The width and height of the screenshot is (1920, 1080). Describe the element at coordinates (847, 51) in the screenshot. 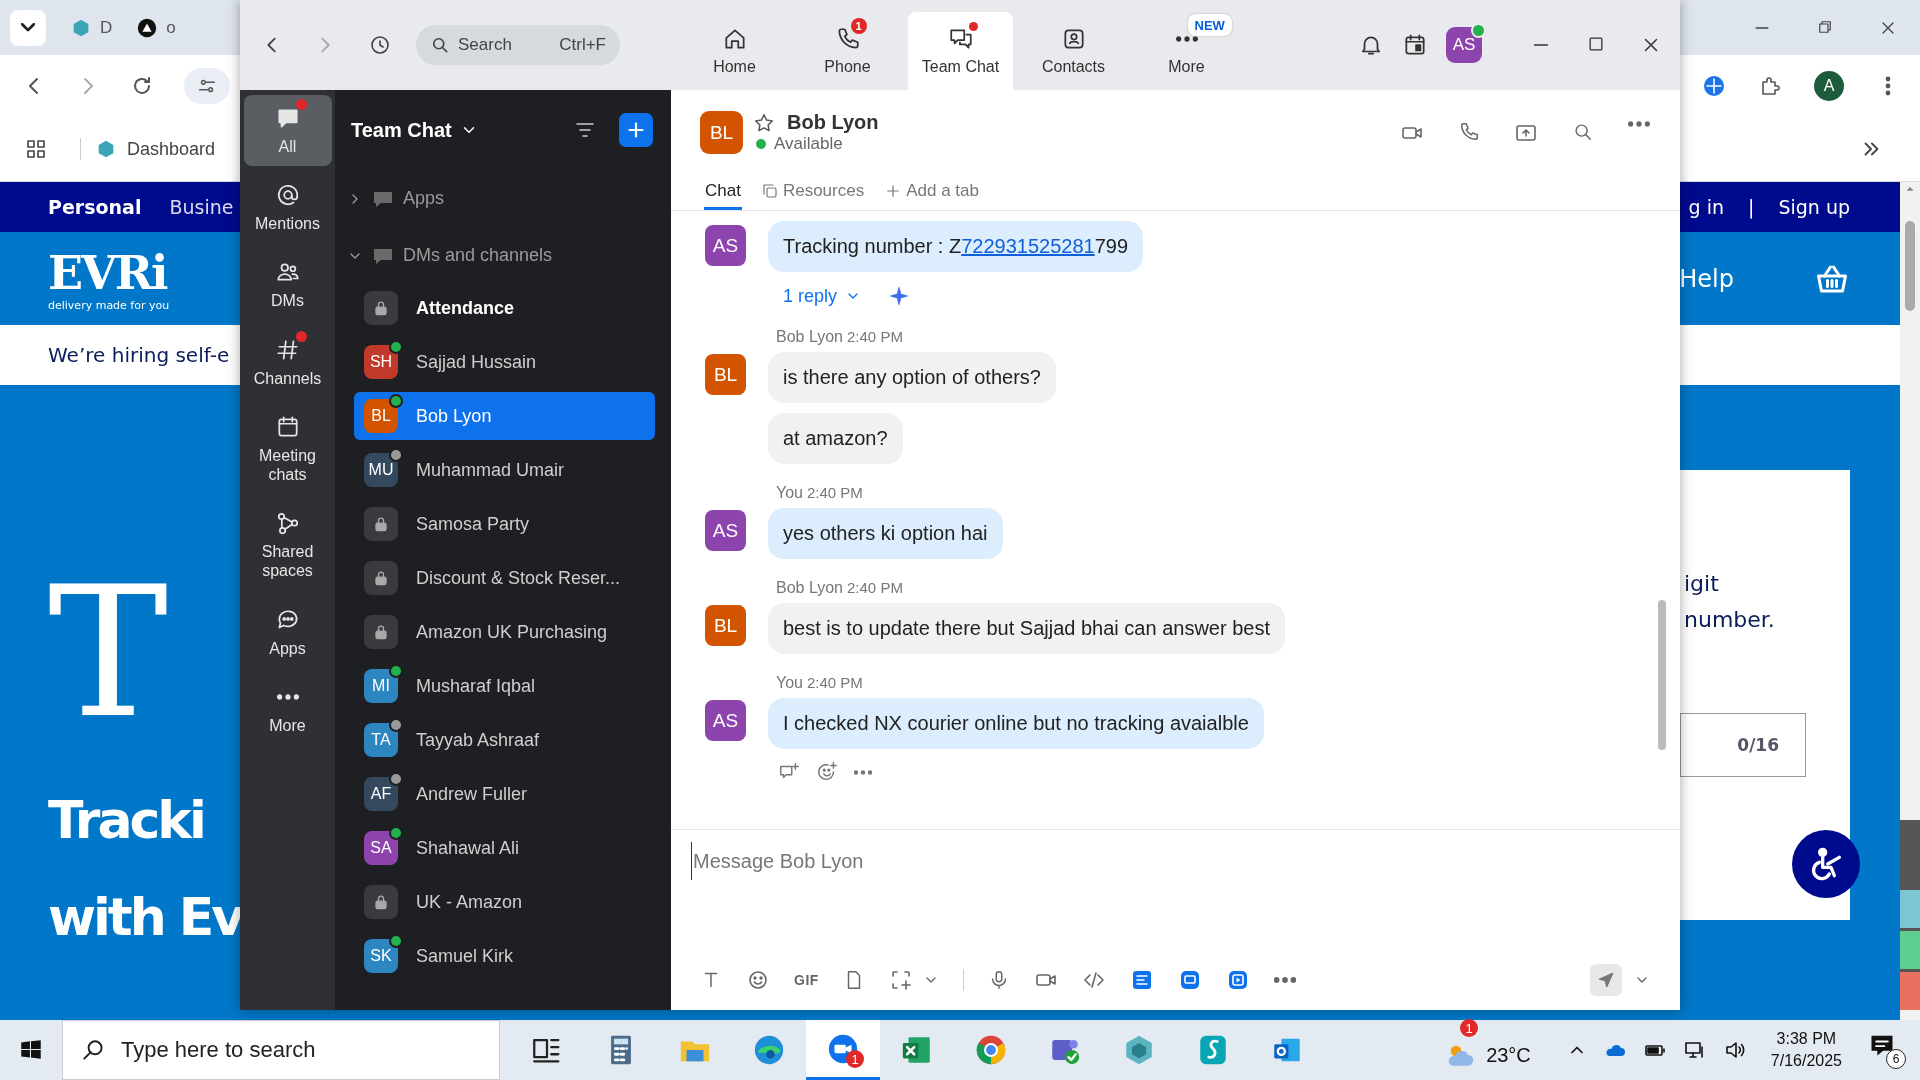

I see `nav-tab: 1 Phone` at that location.